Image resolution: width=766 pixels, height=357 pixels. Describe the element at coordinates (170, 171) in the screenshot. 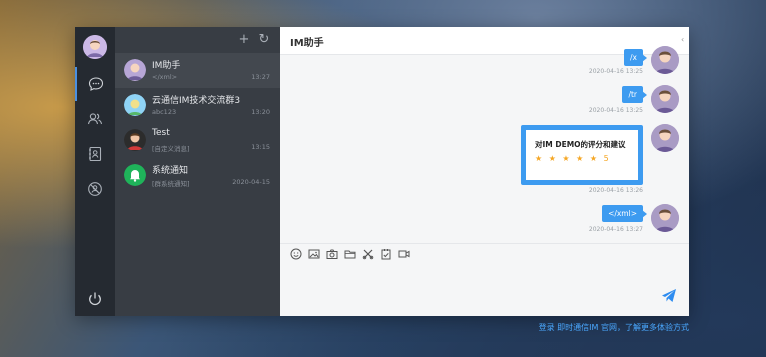

I see `conversation-name: 系统通知` at that location.